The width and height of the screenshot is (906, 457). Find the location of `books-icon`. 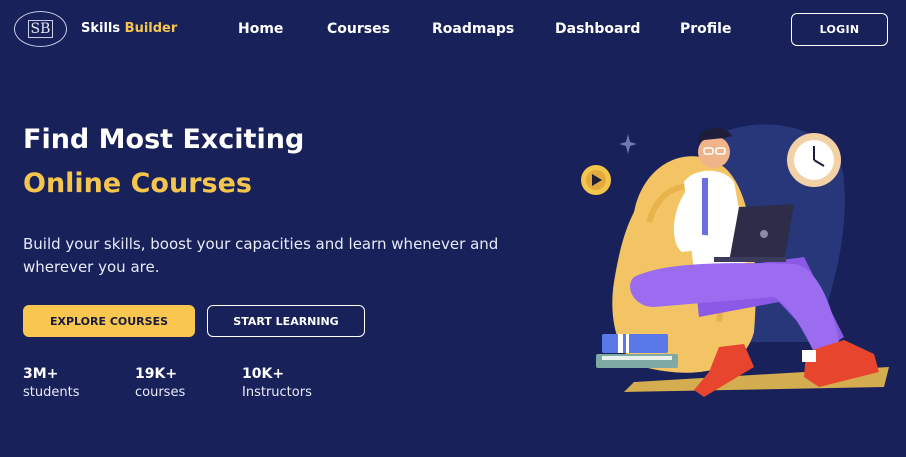

books-icon is located at coordinates (637, 351).